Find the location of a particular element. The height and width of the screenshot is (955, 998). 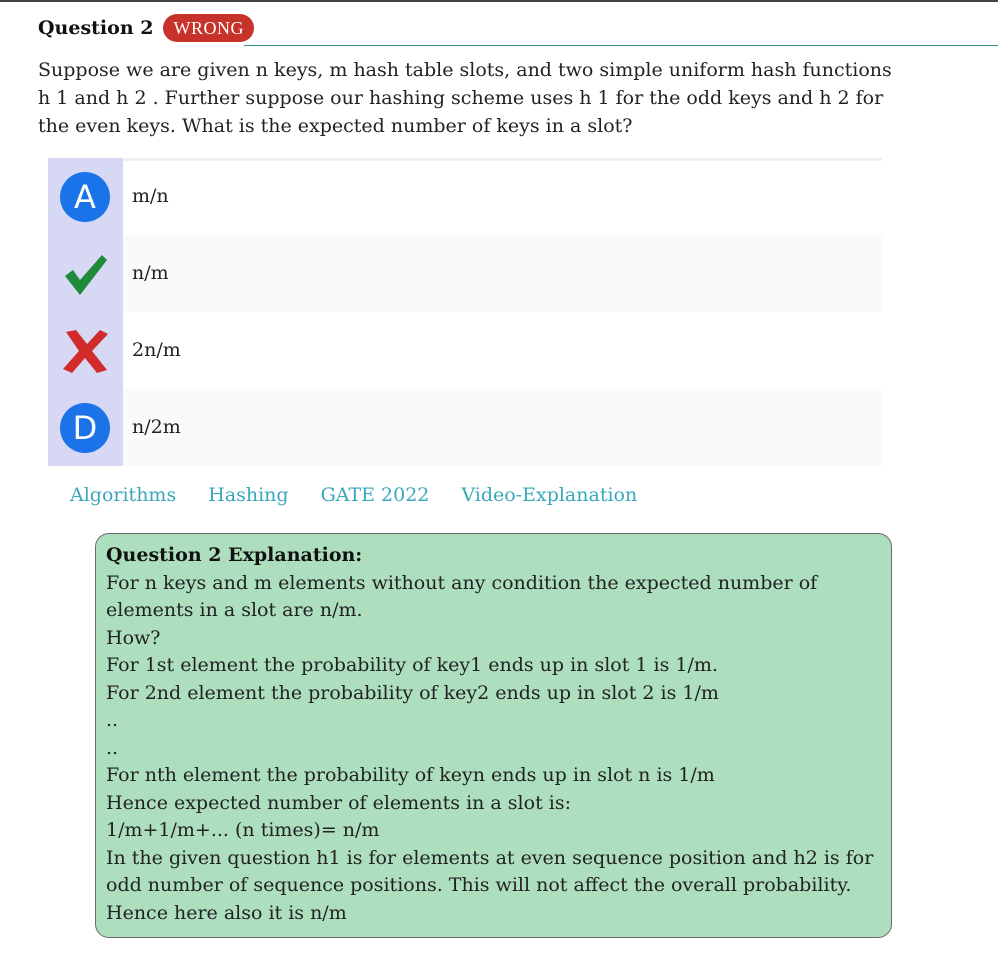

option-a: A m/n is located at coordinates (465, 196).